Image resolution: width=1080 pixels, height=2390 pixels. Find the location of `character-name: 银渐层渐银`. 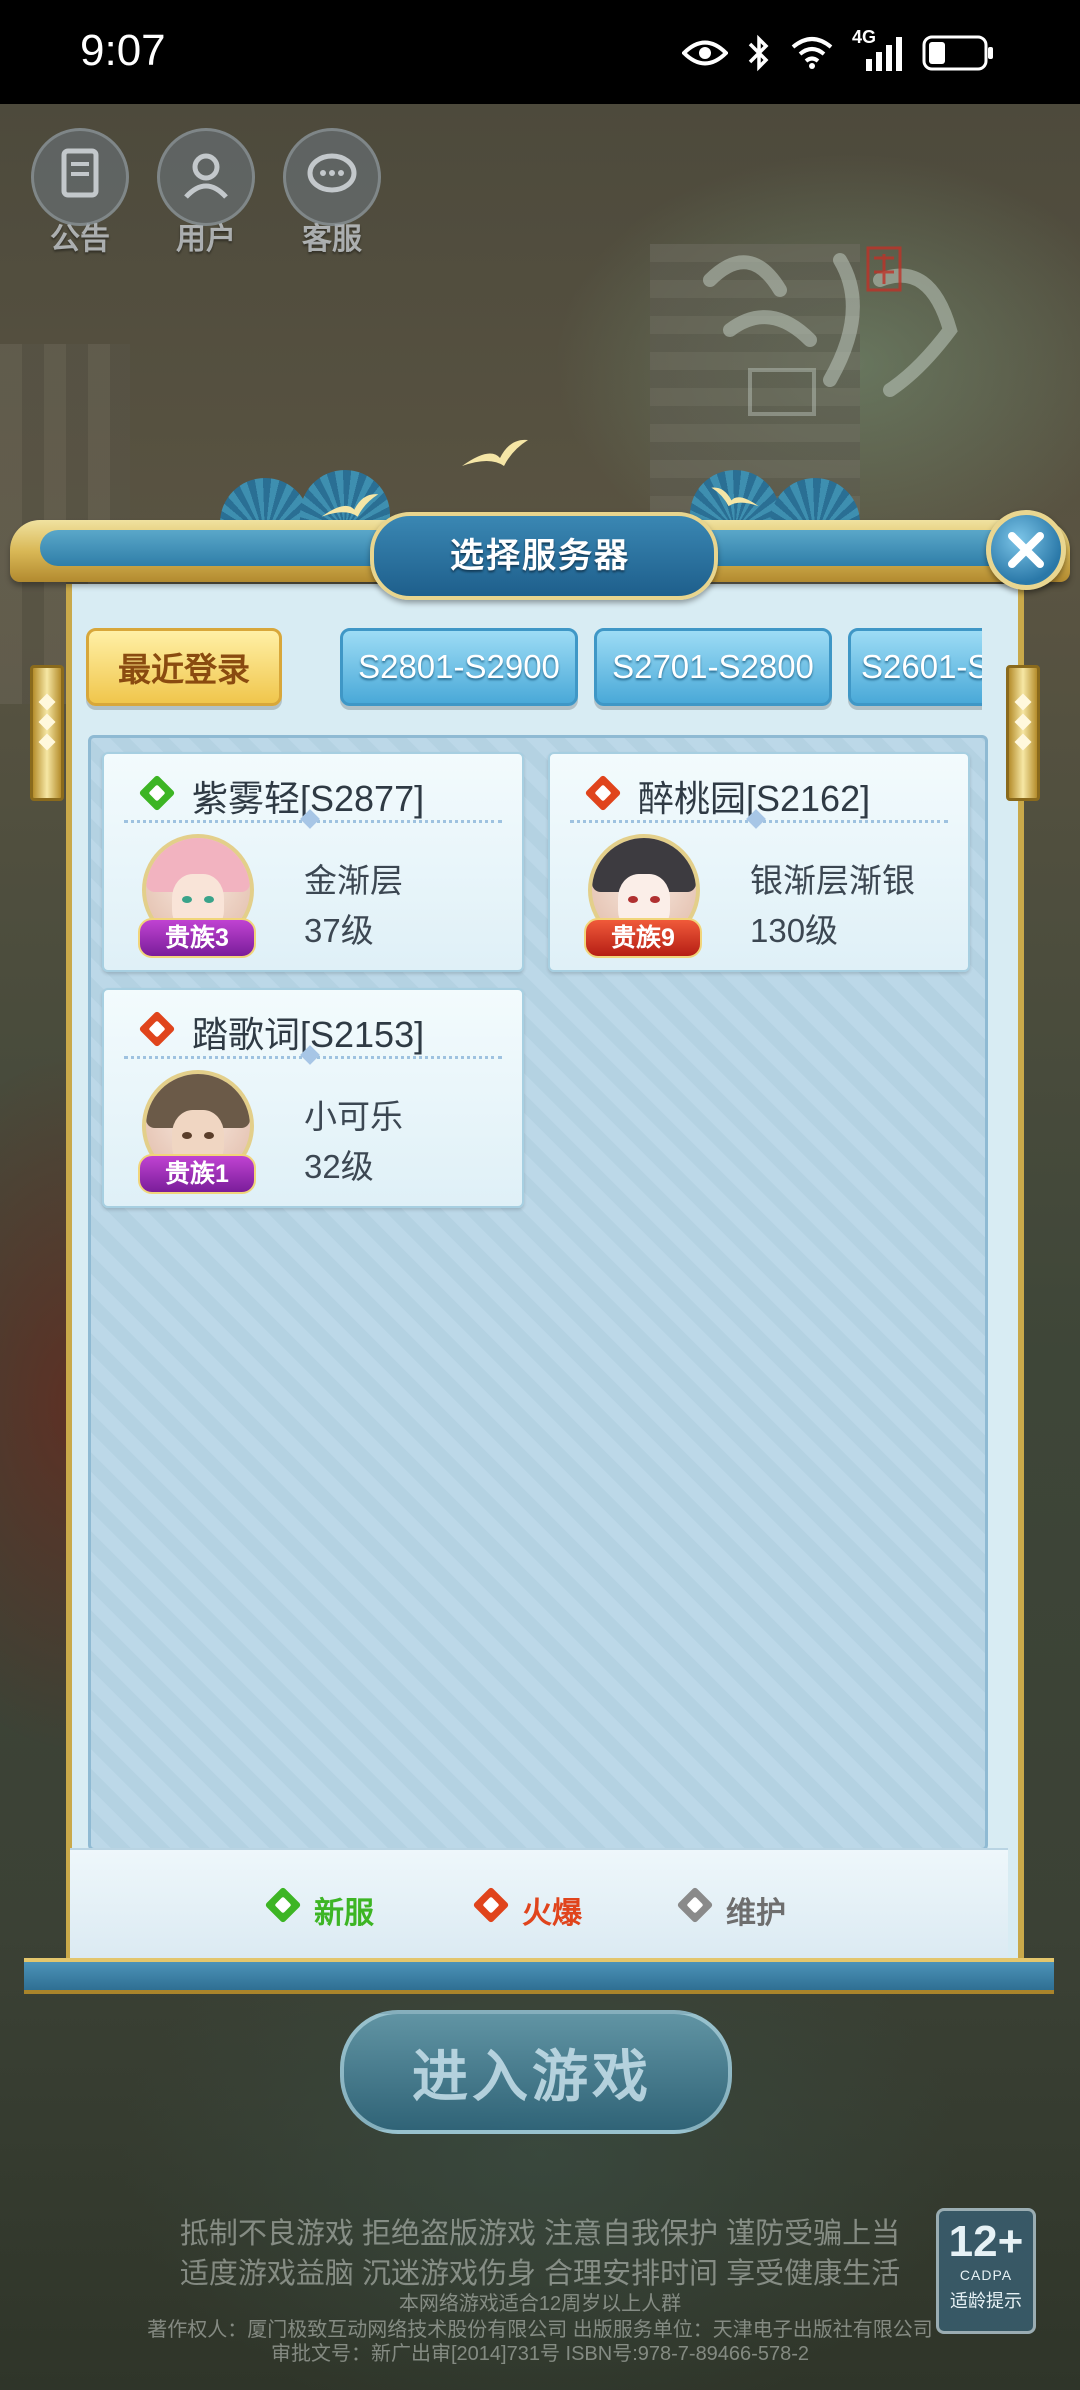

character-name: 银渐层渐银 is located at coordinates (832, 880).